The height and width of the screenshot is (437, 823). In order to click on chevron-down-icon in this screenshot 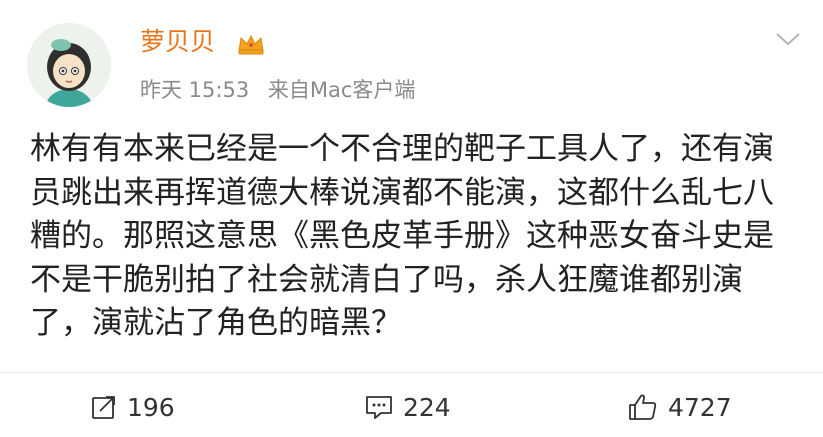, I will do `click(788, 39)`.